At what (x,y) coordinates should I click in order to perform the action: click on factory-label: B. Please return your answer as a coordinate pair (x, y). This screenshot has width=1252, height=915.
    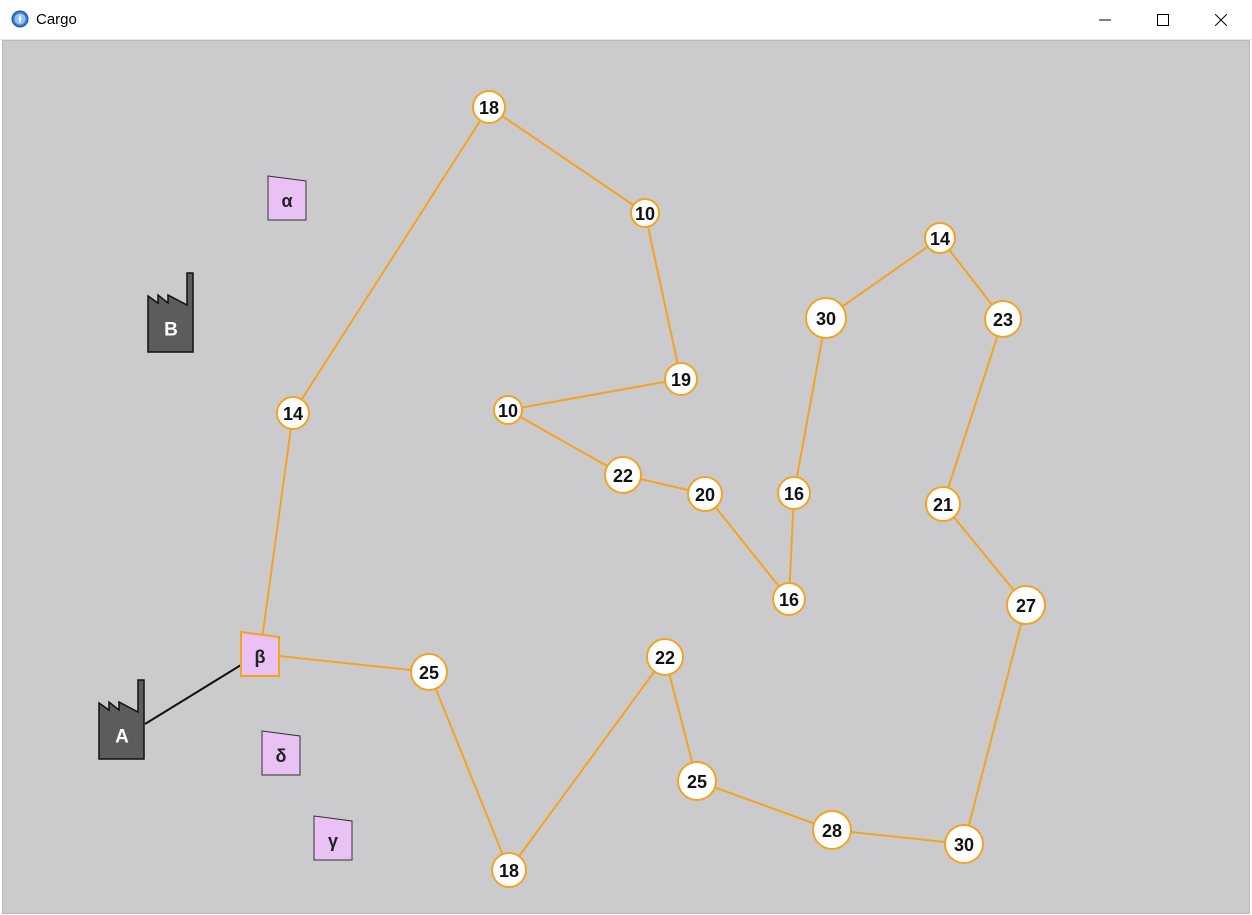
    Looking at the image, I should click on (171, 330).